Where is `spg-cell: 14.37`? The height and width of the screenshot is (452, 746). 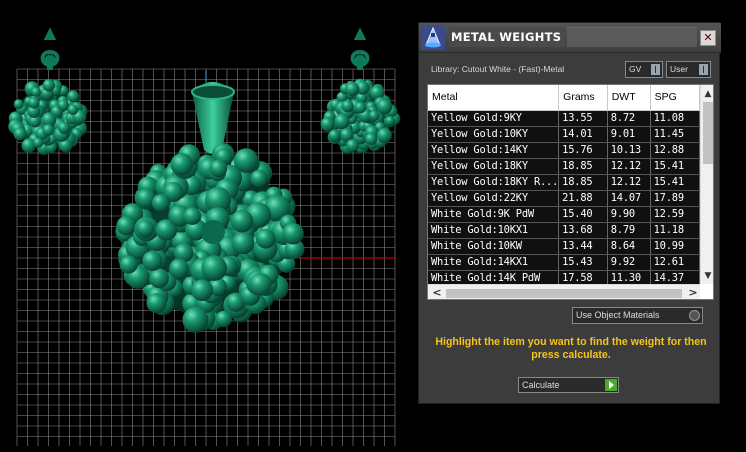 spg-cell: 14.37 is located at coordinates (675, 277).